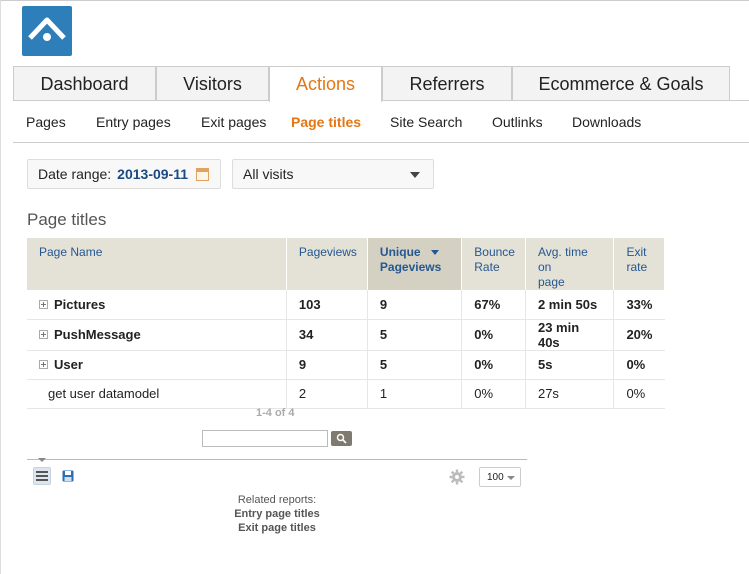 Image resolution: width=749 pixels, height=574 pixels. I want to click on table-footer-divider, so click(277, 459).